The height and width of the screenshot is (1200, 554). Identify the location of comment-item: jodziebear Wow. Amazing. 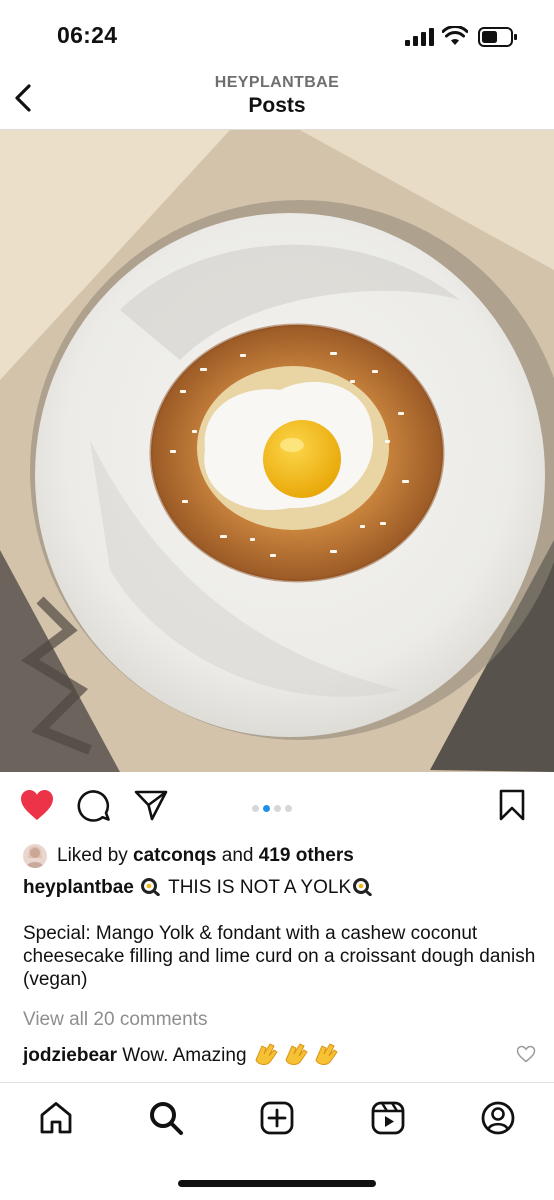
(182, 1054).